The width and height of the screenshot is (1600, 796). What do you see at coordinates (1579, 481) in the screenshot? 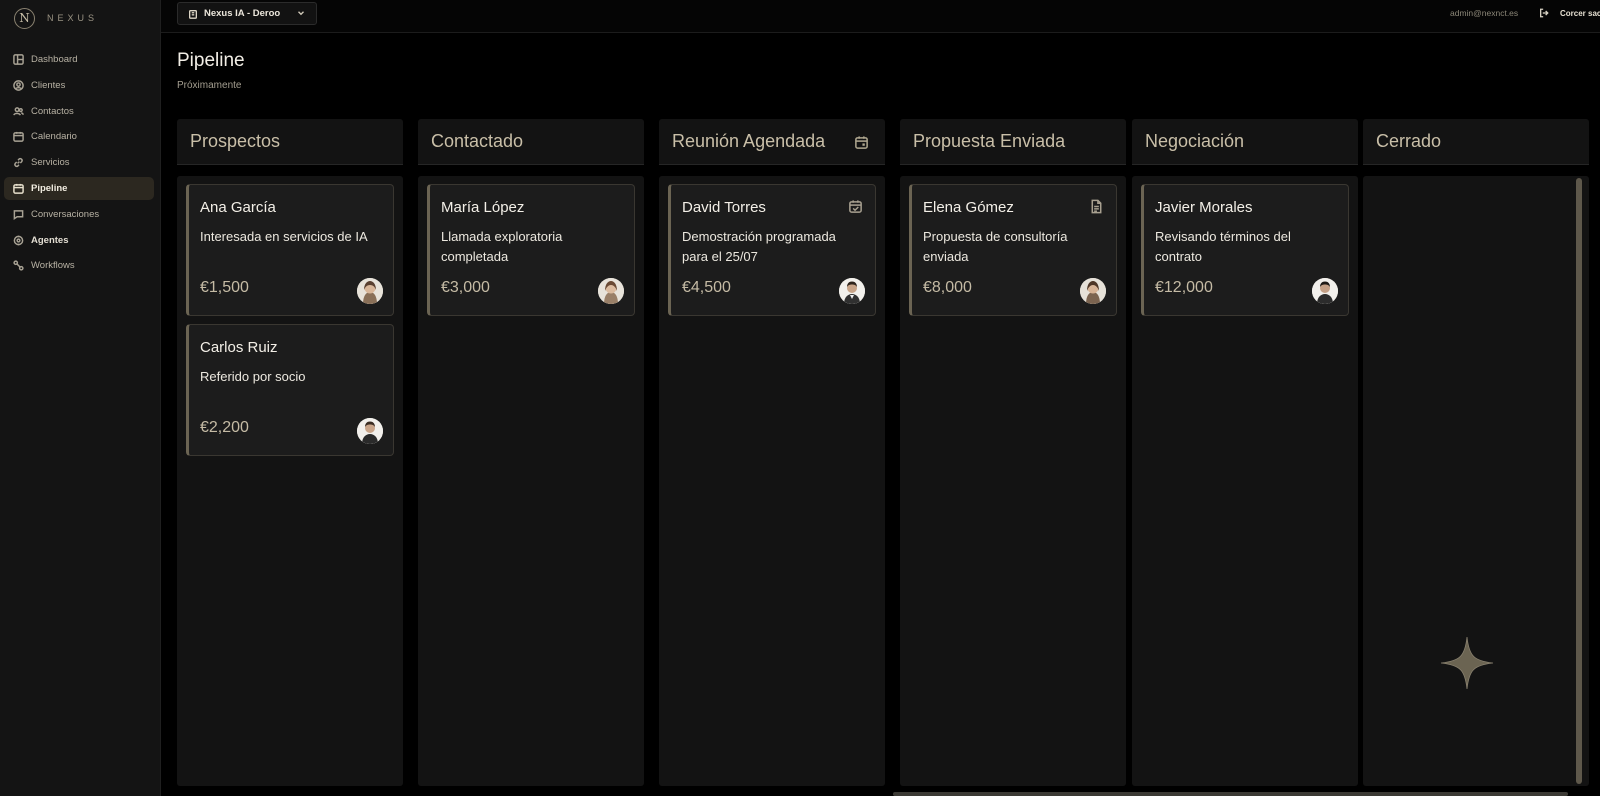
I see `vertical-scrollbar` at bounding box center [1579, 481].